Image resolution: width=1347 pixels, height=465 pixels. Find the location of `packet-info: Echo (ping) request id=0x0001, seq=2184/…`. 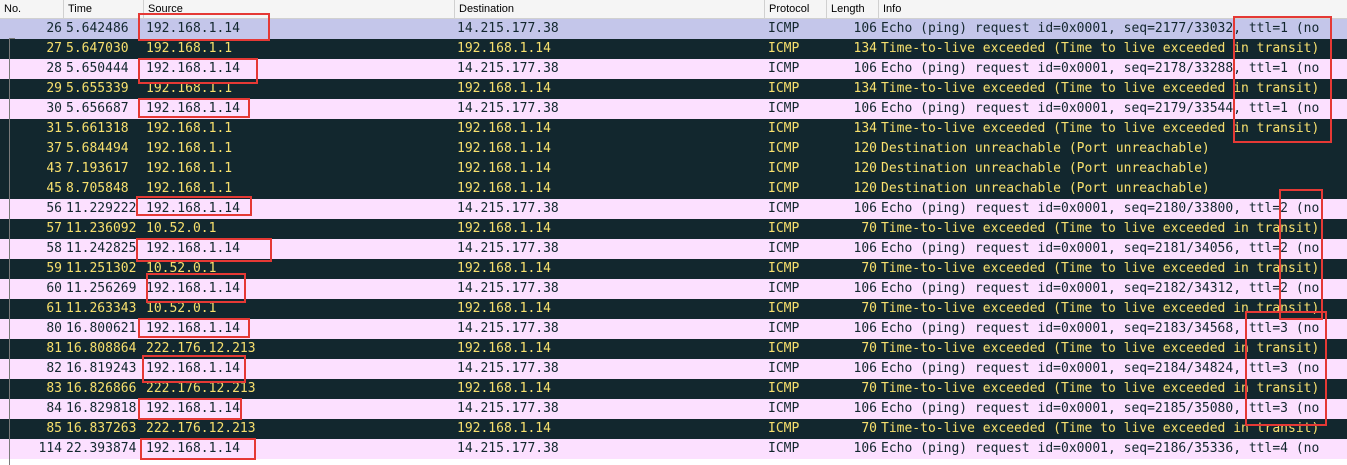

packet-info: Echo (ping) request id=0x0001, seq=2184/… is located at coordinates (1100, 368).